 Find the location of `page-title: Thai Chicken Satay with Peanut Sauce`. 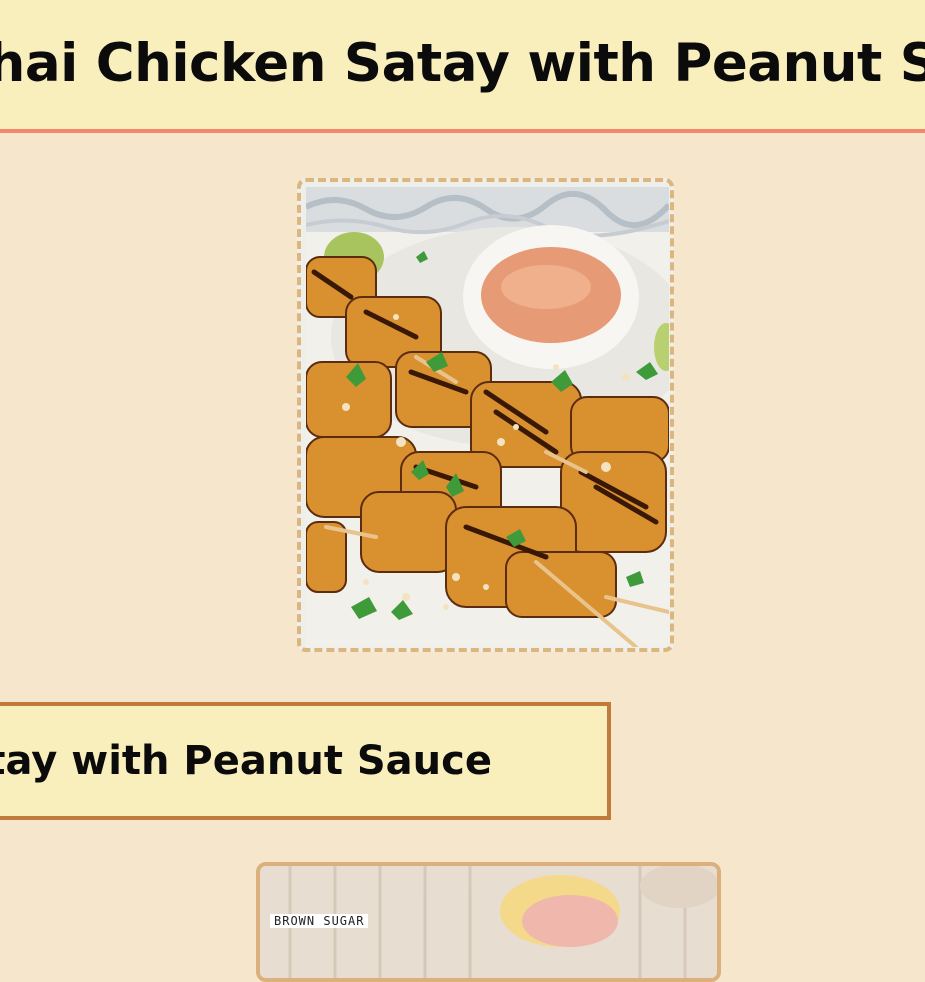

page-title: Thai Chicken Satay with Peanut Sauce is located at coordinates (462, 63).